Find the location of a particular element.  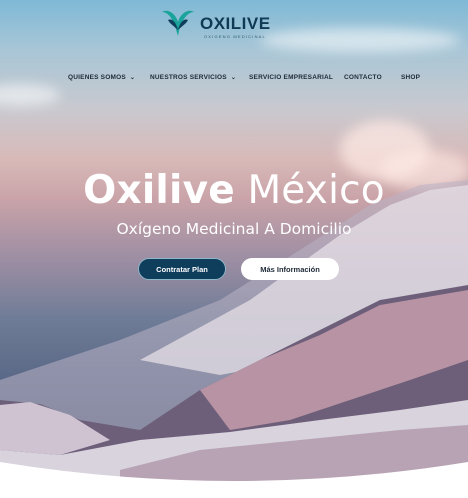

hero-title-light: México is located at coordinates (316, 190).